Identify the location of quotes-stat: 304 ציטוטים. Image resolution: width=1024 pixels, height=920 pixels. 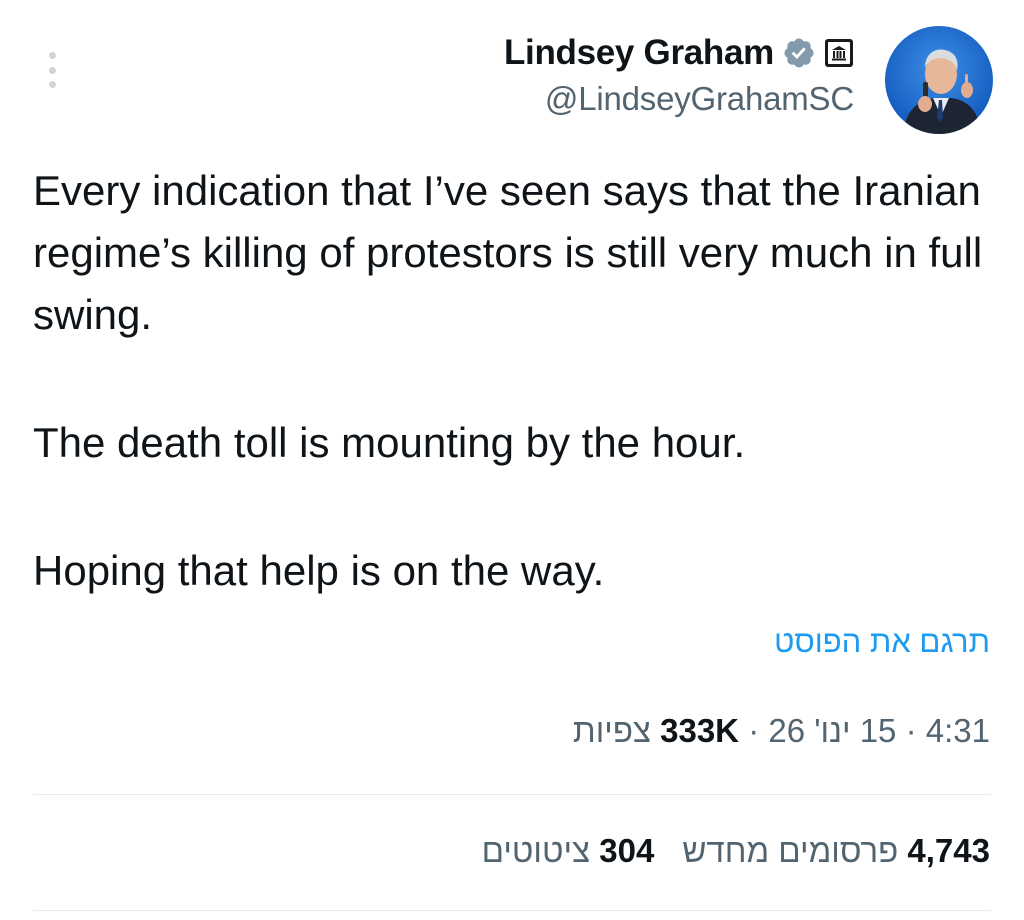
(568, 851).